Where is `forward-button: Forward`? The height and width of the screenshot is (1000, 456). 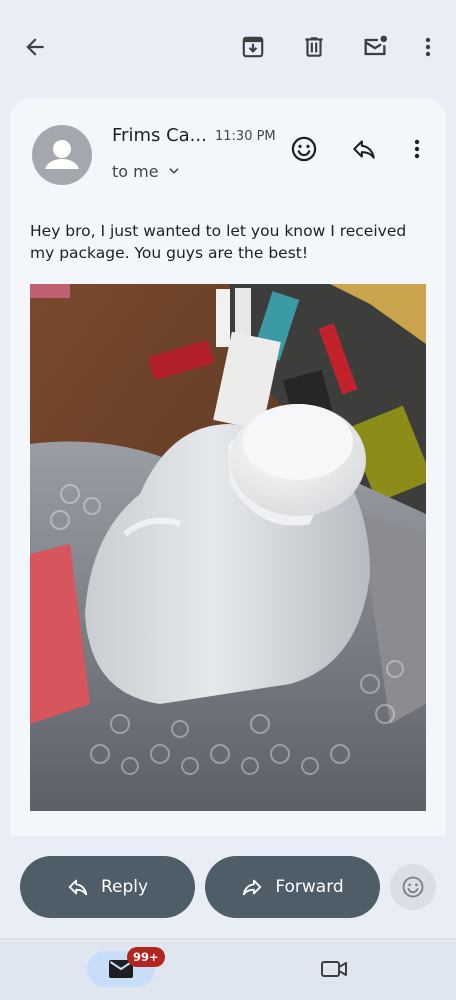
forward-button: Forward is located at coordinates (292, 887).